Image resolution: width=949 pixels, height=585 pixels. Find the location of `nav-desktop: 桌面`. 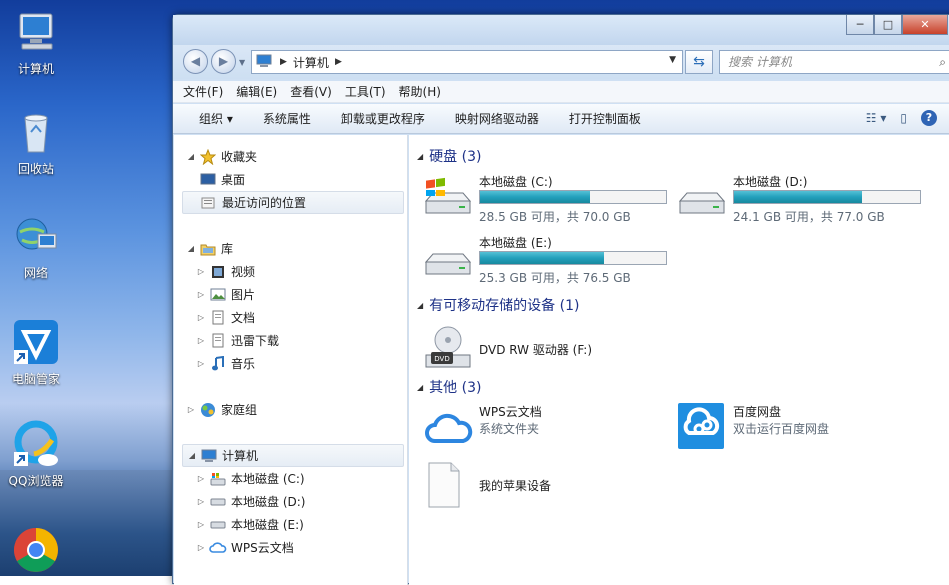

nav-desktop: 桌面 is located at coordinates (220, 179).